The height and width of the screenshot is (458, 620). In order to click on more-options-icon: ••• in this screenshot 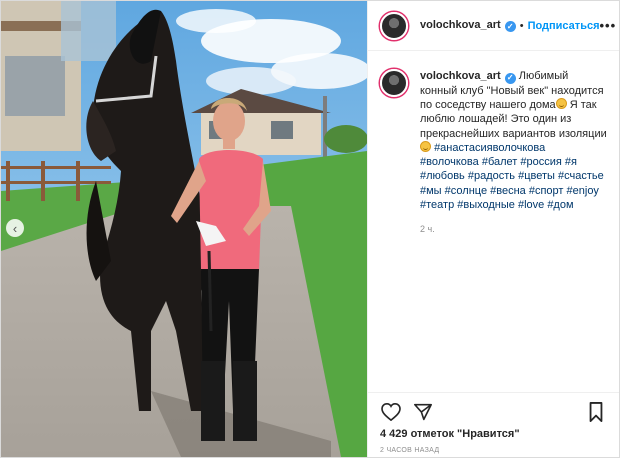, I will do `click(608, 25)`.